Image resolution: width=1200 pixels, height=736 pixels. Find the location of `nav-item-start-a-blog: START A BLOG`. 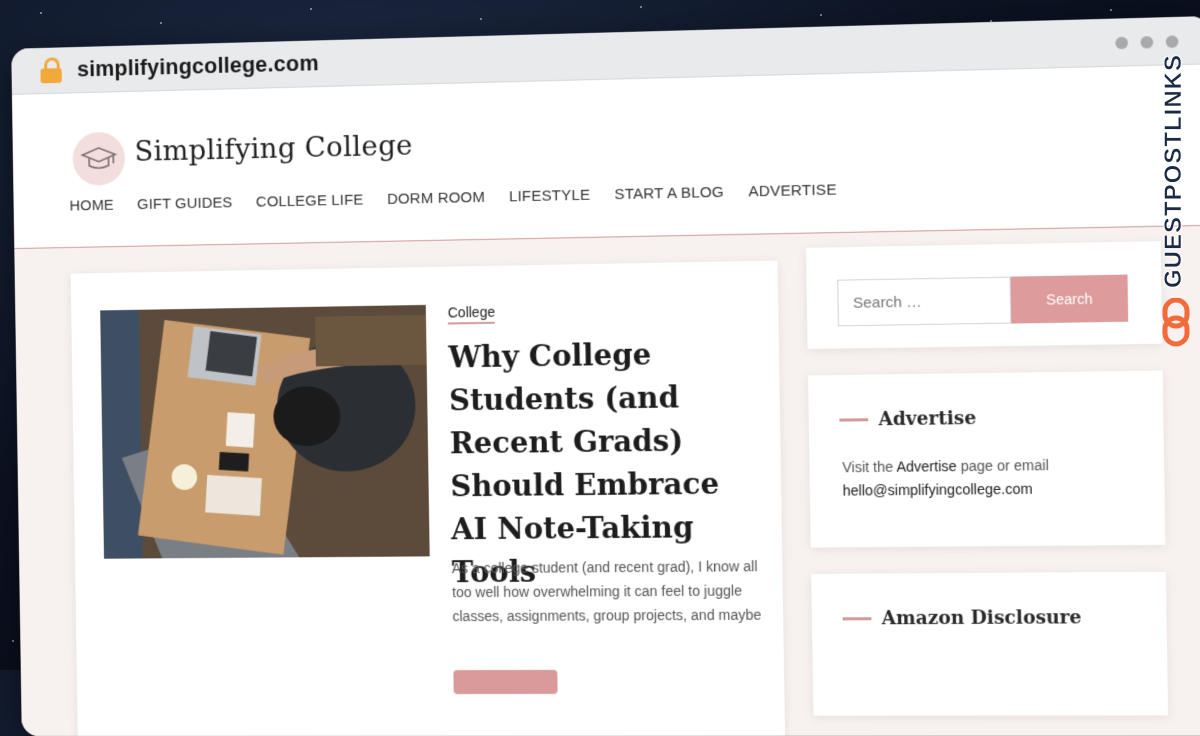

nav-item-start-a-blog: START A BLOG is located at coordinates (669, 193).